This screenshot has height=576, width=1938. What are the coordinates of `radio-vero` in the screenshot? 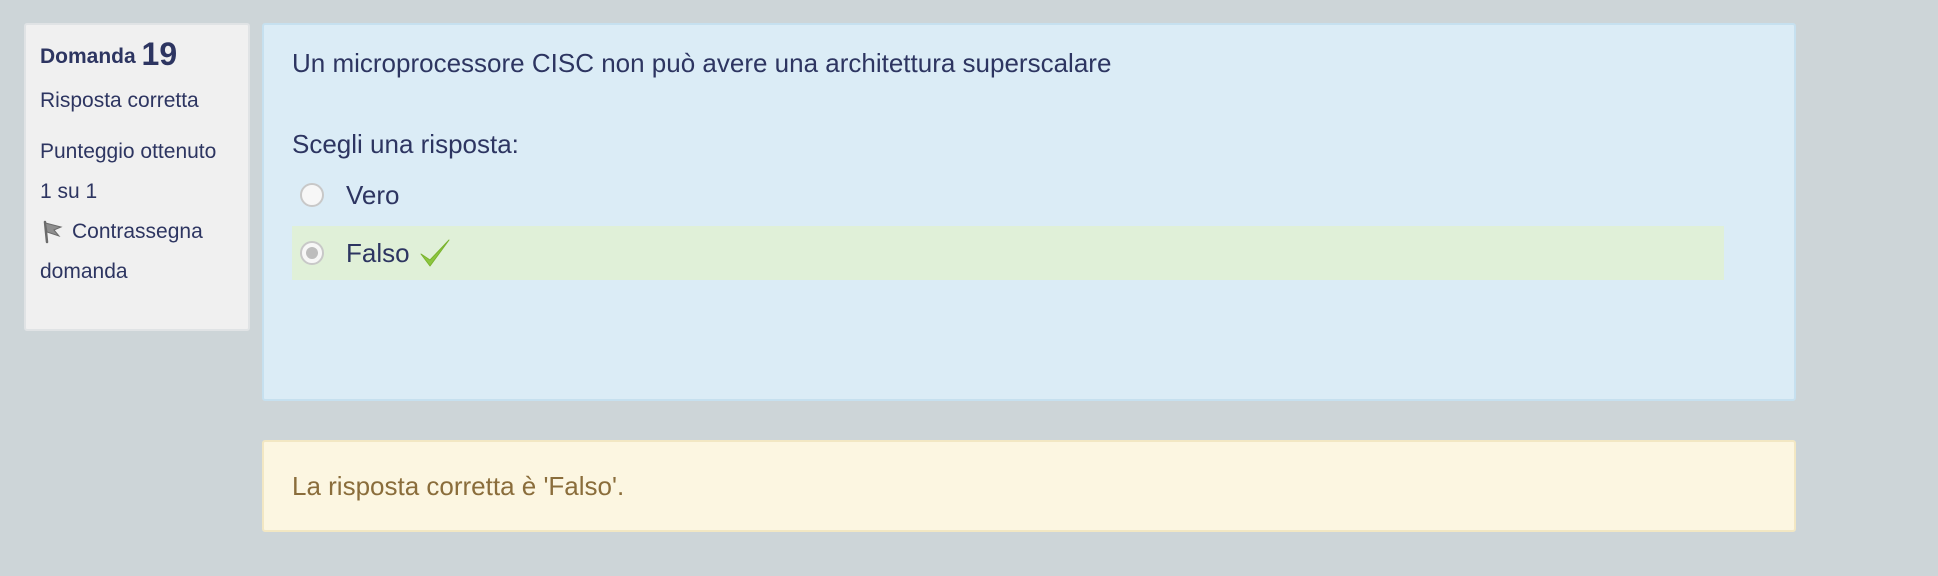 It's located at (312, 195).